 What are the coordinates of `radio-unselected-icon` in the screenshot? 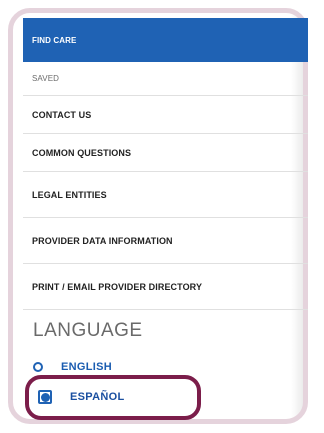 It's located at (38, 367).